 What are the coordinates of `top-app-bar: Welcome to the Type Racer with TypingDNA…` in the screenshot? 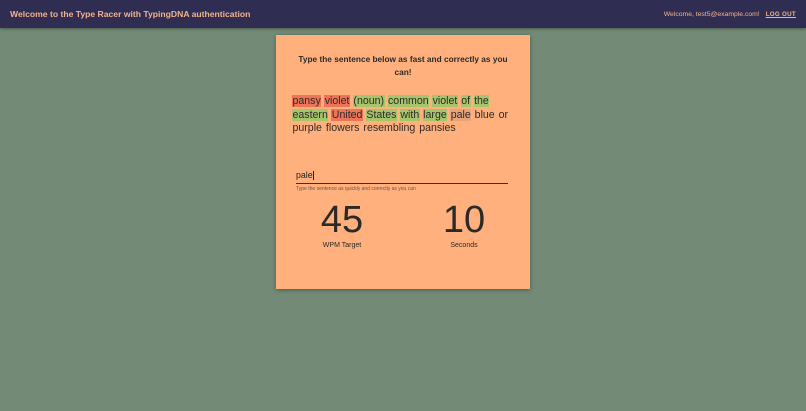 It's located at (403, 14).